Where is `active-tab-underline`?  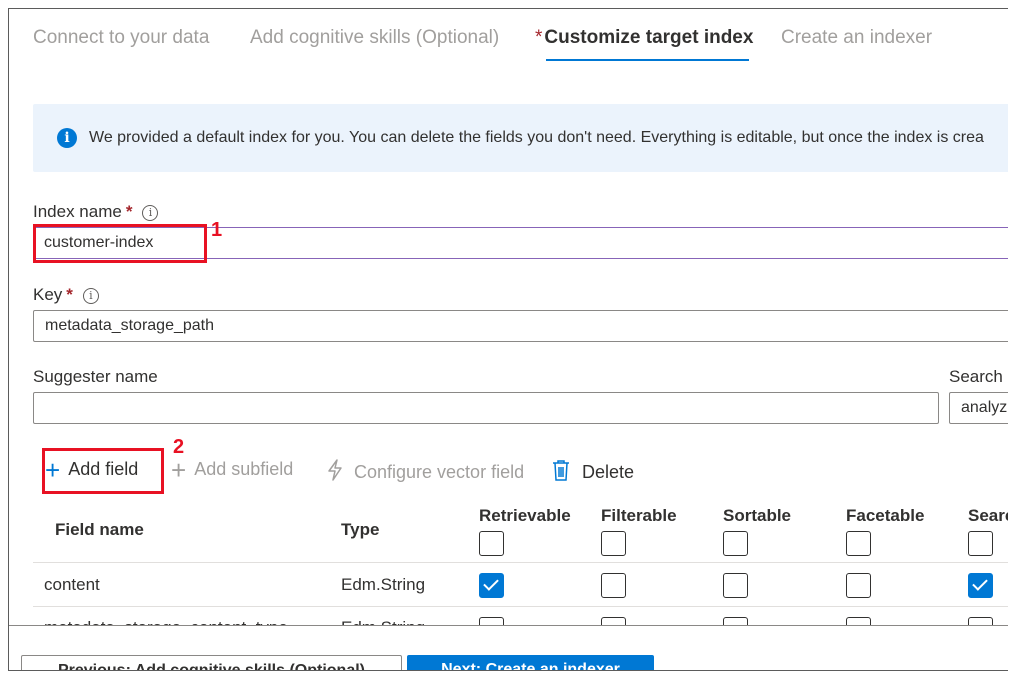
active-tab-underline is located at coordinates (647, 60).